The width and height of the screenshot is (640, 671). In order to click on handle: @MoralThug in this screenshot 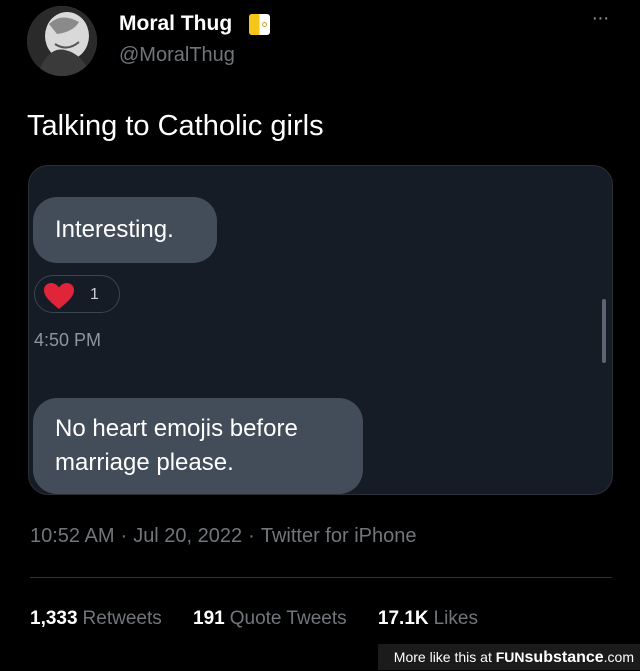, I will do `click(177, 55)`.